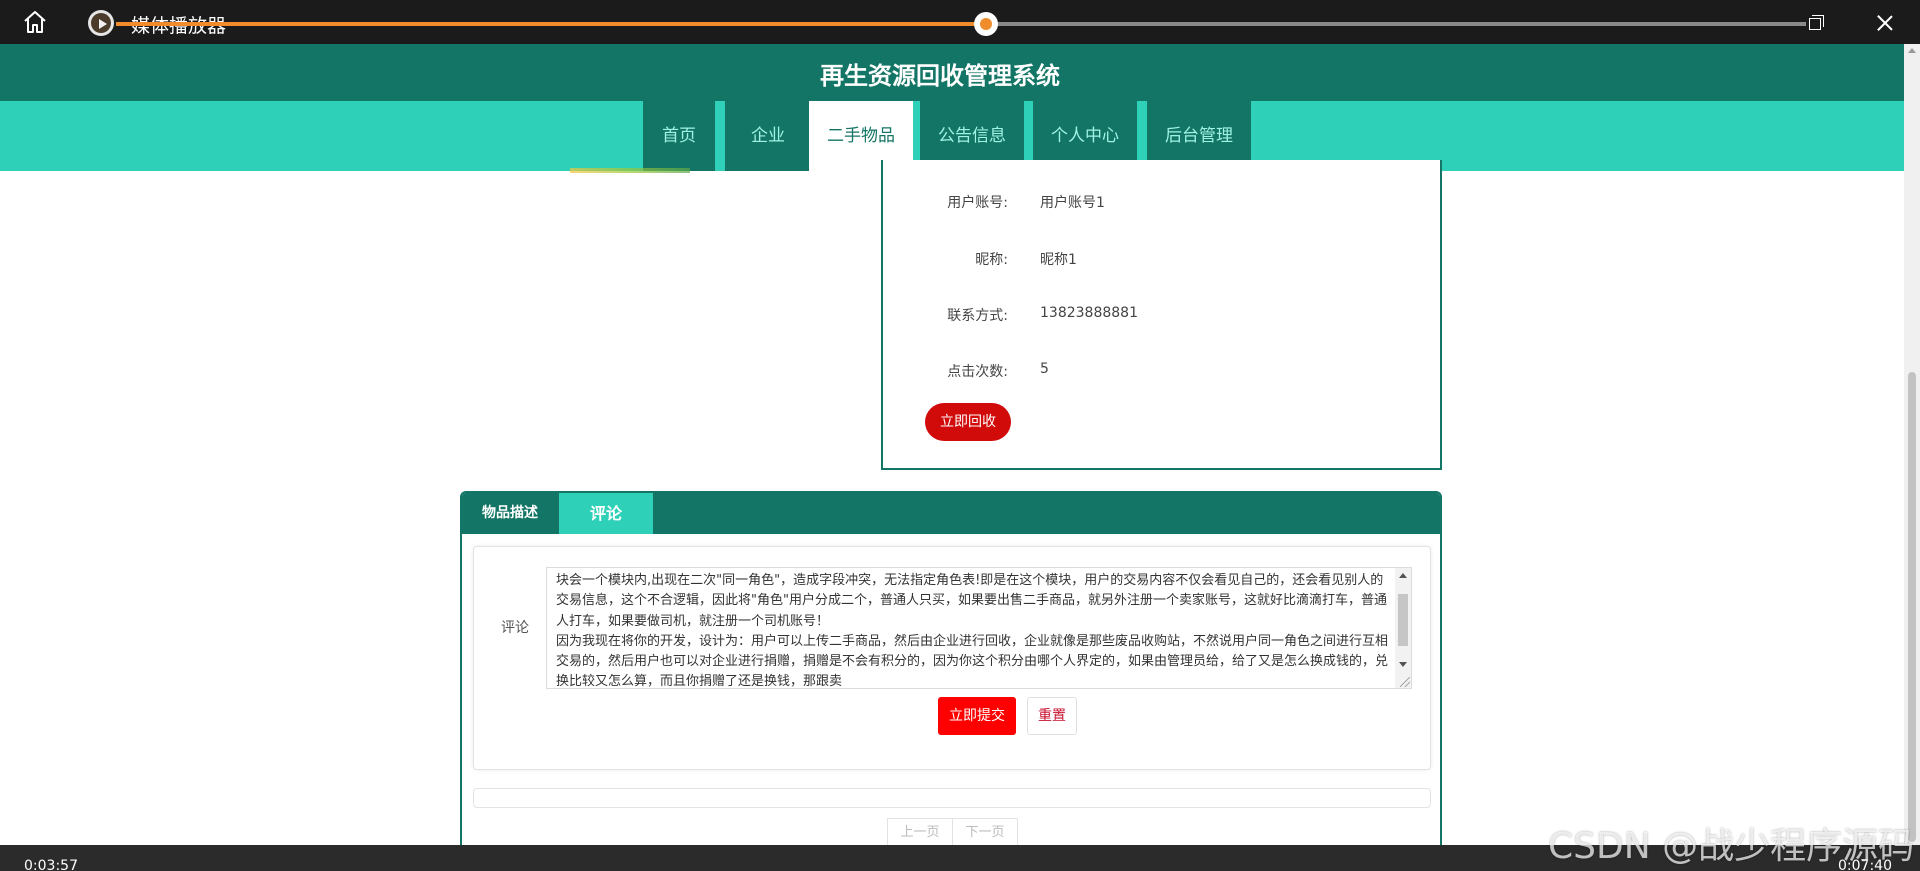 The height and width of the screenshot is (871, 1920). What do you see at coordinates (1912, 607) in the screenshot?
I see `page-scrollbar-thumb` at bounding box center [1912, 607].